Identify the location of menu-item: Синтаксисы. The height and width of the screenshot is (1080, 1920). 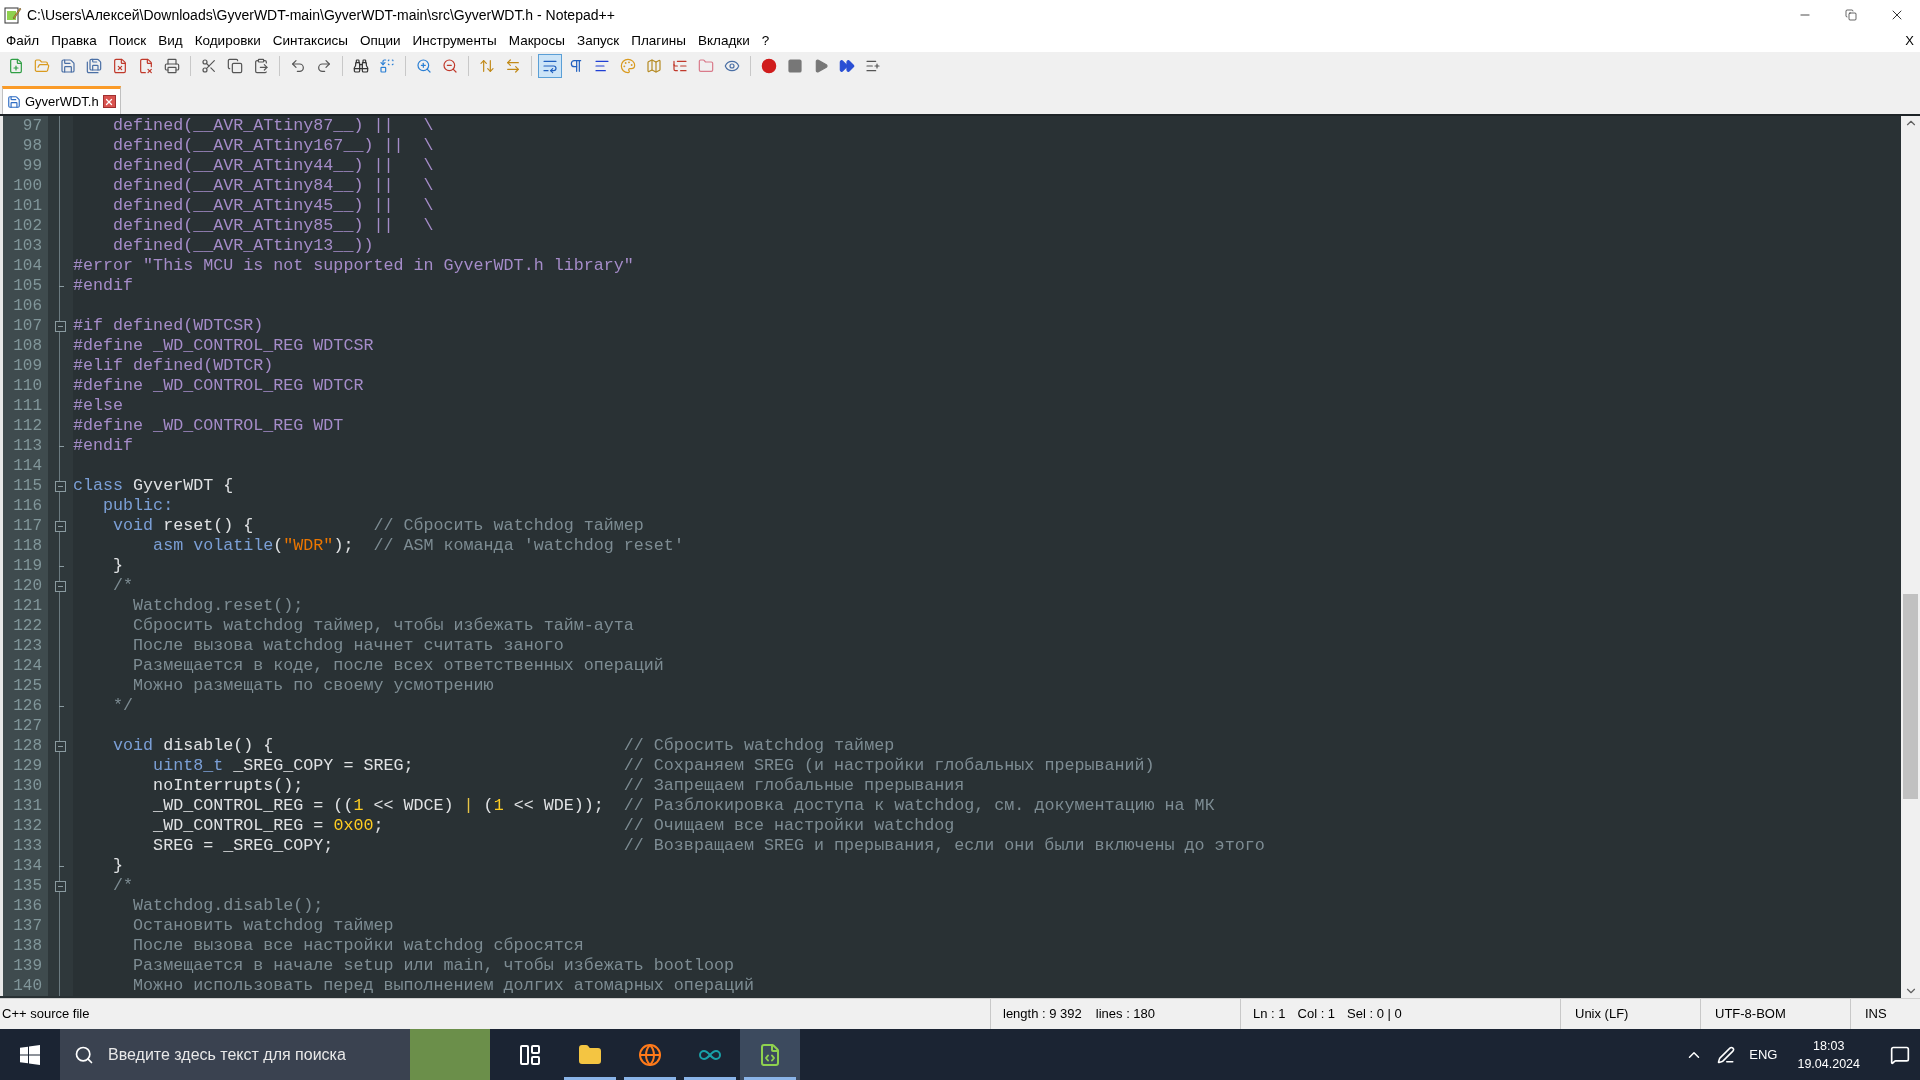
(310, 41).